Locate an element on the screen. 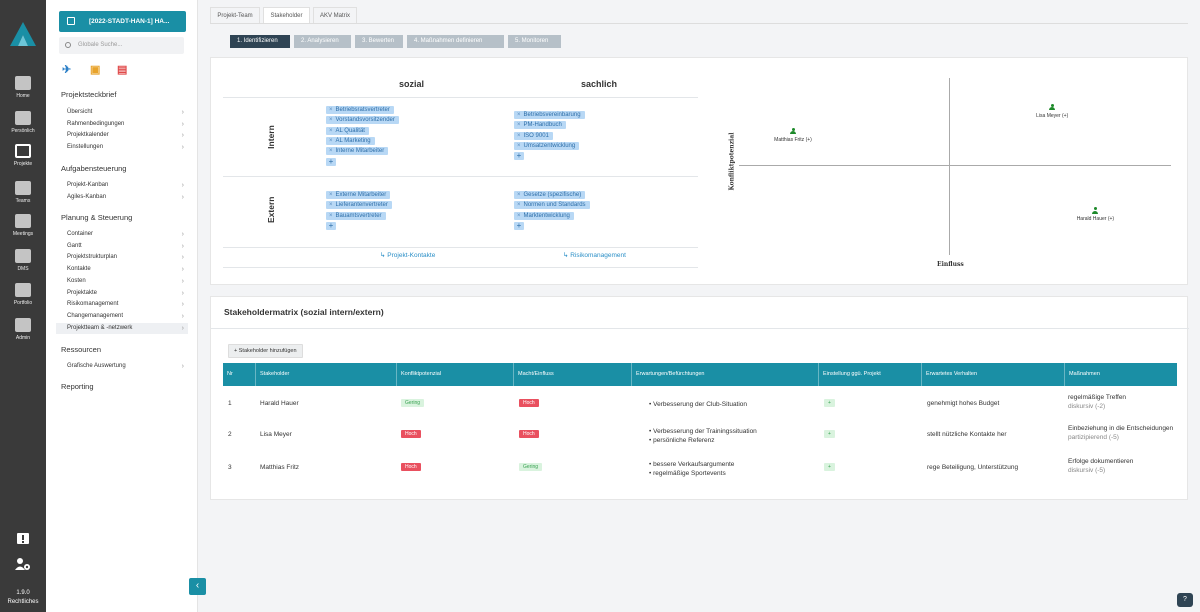  nav-item: Grafische Auswertung › is located at coordinates (122, 366).